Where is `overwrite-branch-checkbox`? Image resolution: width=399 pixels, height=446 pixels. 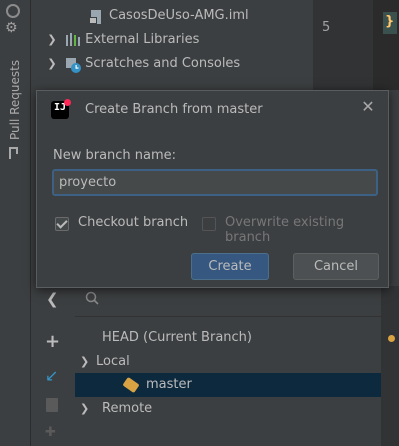
overwrite-branch-checkbox is located at coordinates (209, 224).